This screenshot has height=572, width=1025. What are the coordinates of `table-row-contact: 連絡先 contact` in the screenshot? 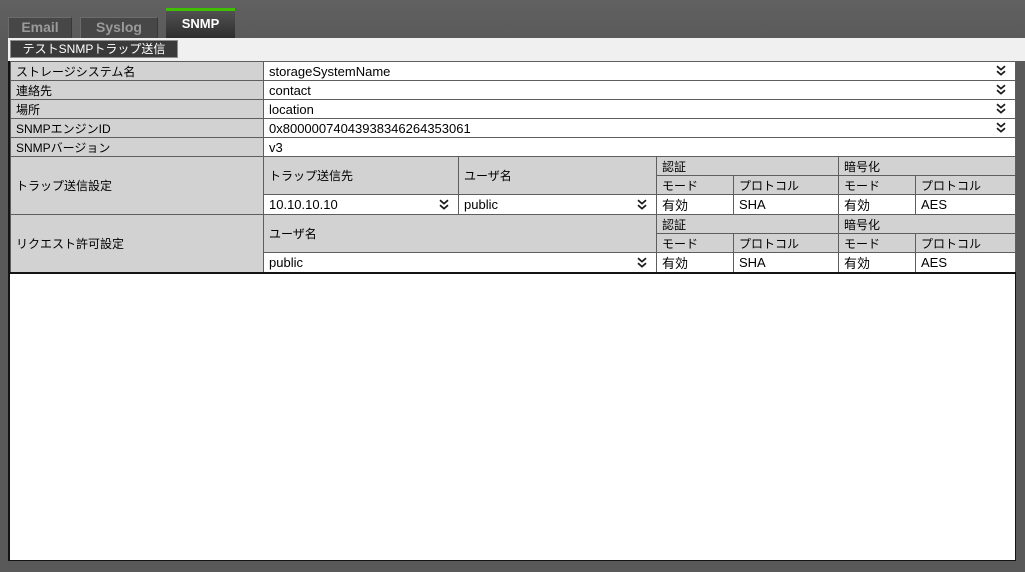 It's located at (513, 90).